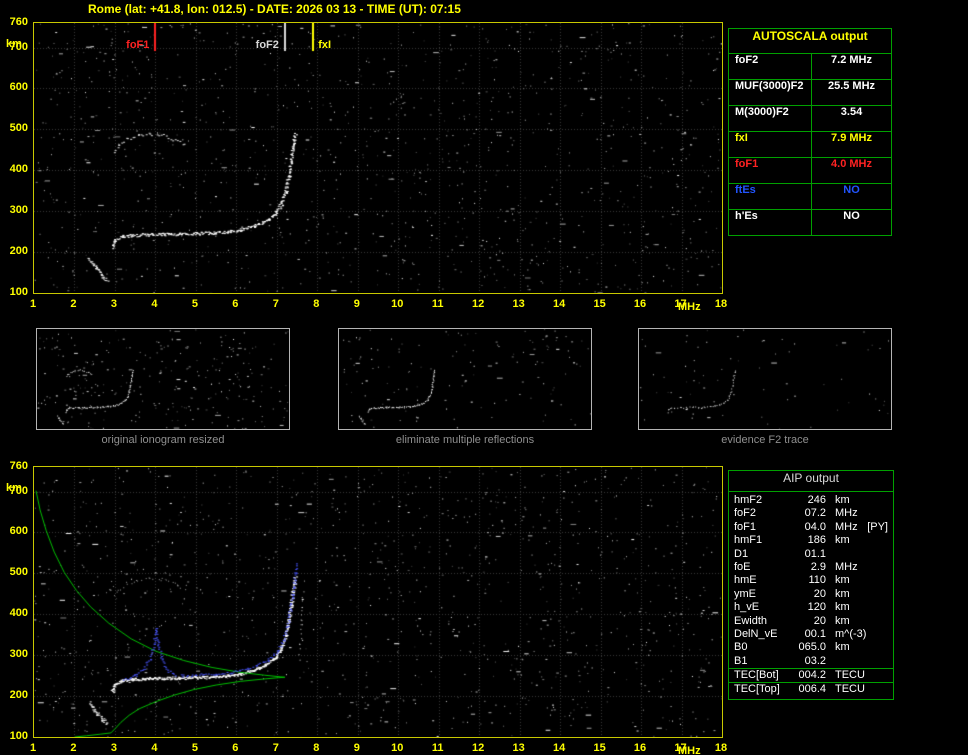 Image resolution: width=968 pixels, height=755 pixels. I want to click on marker-label-foF2: foF2, so click(267, 45).